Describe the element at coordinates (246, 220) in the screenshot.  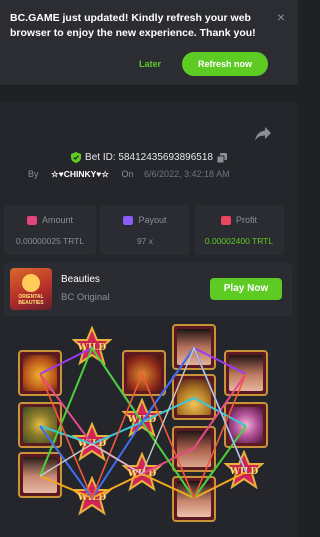
I see `profit-label: Profit` at that location.